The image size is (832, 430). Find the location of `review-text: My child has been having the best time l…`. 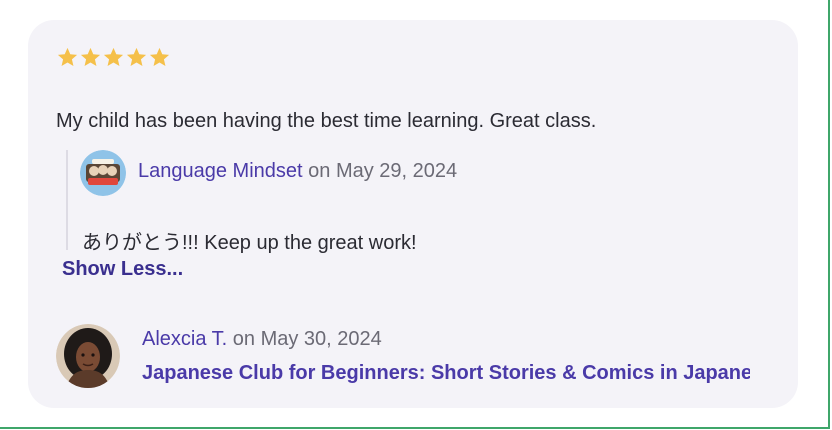

review-text: My child has been having the best time l… is located at coordinates (326, 121).